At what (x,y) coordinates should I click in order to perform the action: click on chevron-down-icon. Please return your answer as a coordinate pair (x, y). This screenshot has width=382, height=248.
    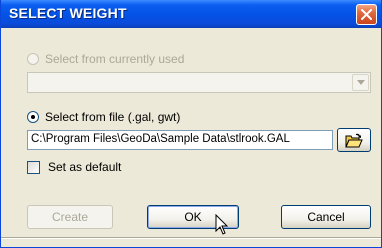
    Looking at the image, I should click on (360, 82).